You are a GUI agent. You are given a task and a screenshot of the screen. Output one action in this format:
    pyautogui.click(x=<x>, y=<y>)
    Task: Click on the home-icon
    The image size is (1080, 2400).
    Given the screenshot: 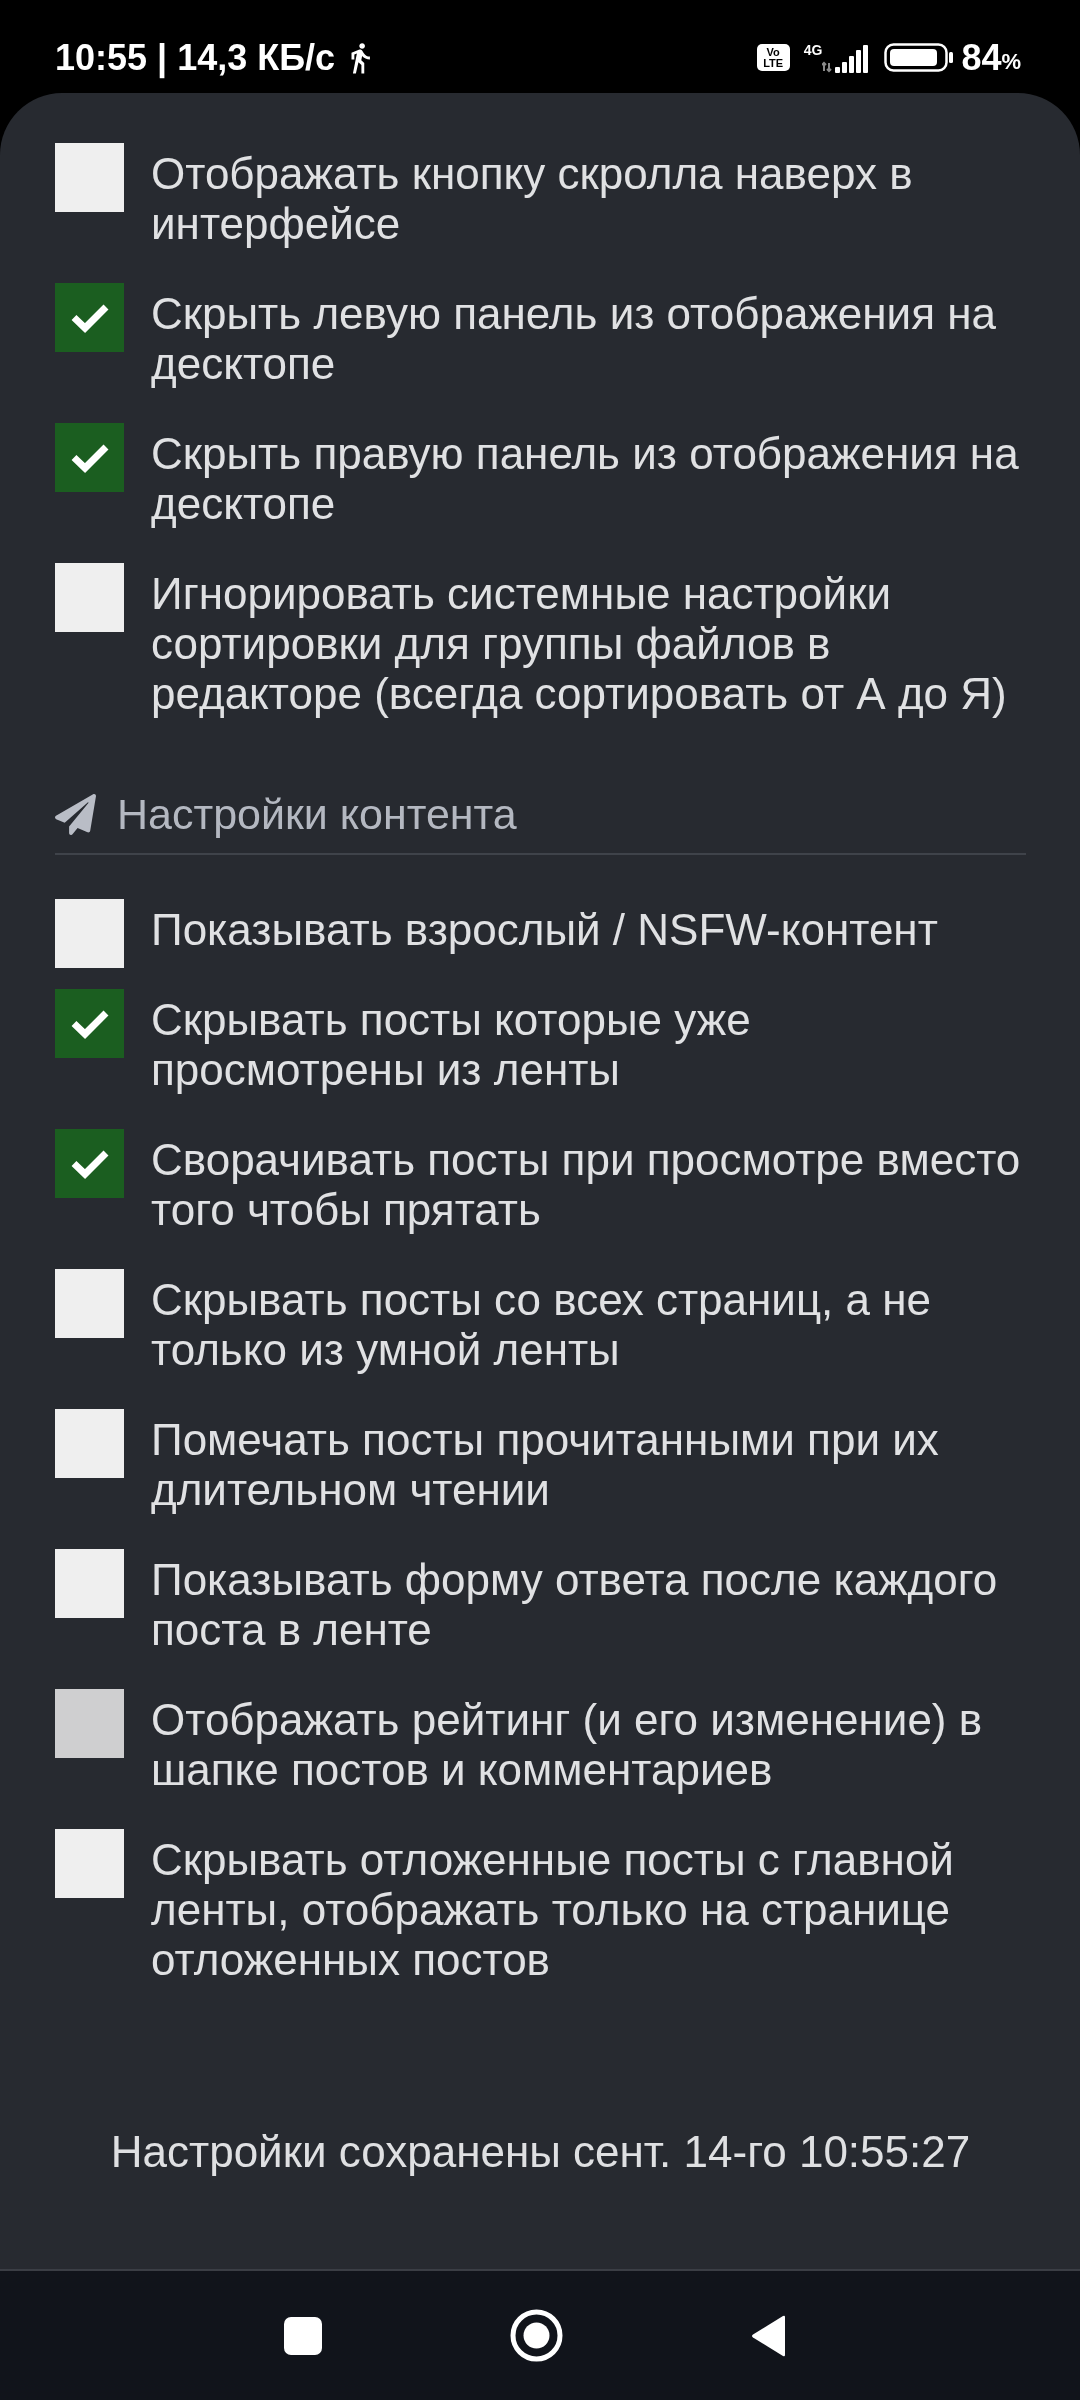 What is the action you would take?
    pyautogui.click(x=536, y=2335)
    